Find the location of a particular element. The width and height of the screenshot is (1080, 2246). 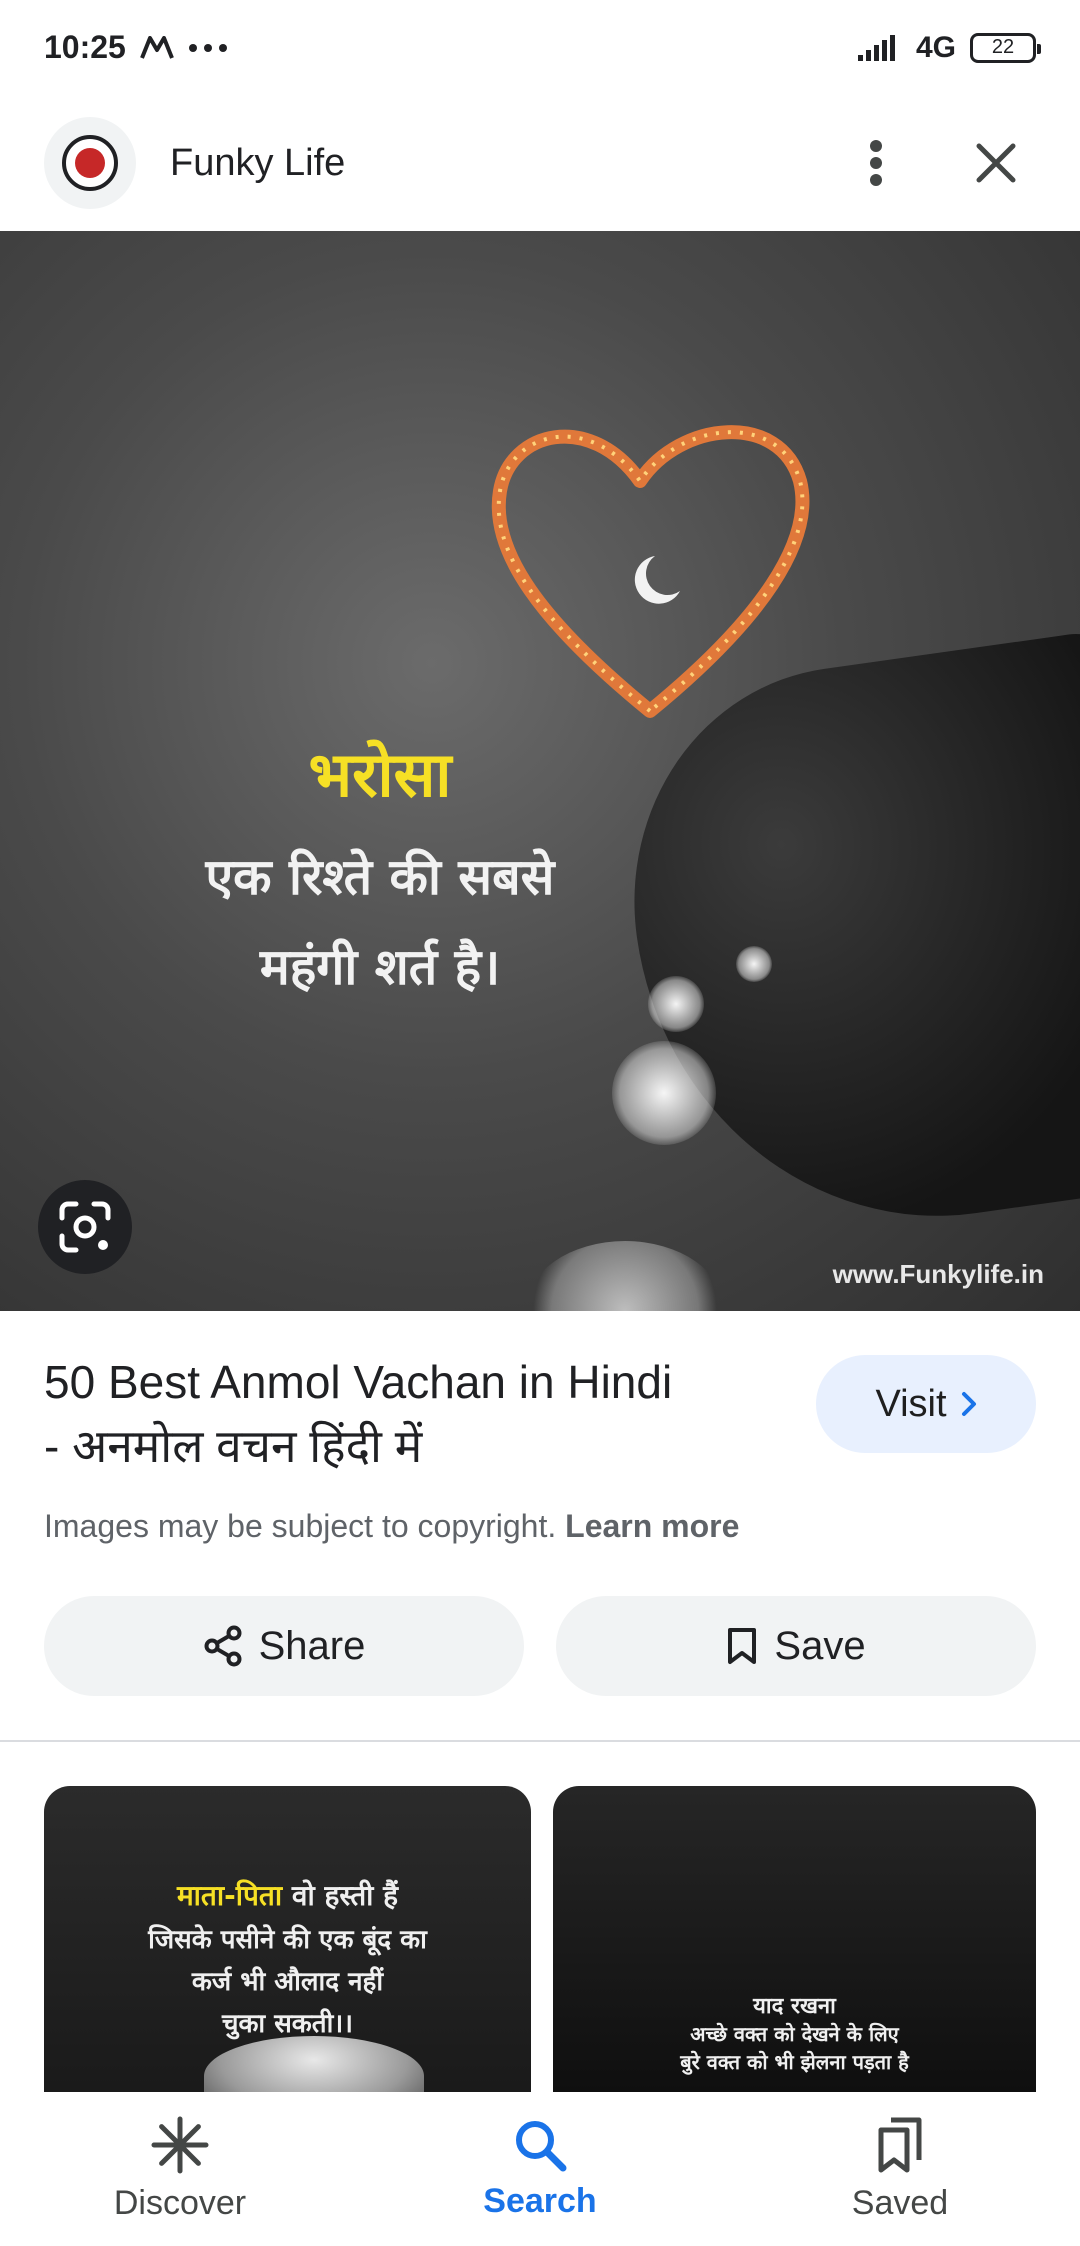

related-quote-line: बुरे वक्त को भी झेलना पड़ता है is located at coordinates (794, 2062).